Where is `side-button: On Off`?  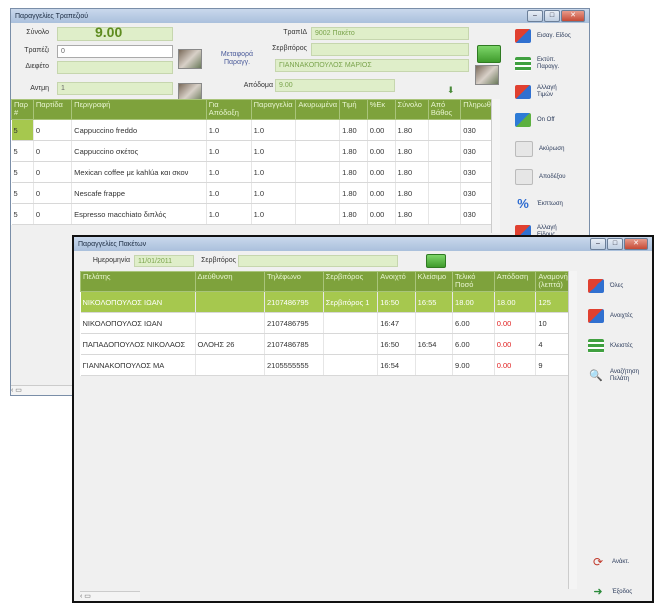 side-button: On Off is located at coordinates (543, 120).